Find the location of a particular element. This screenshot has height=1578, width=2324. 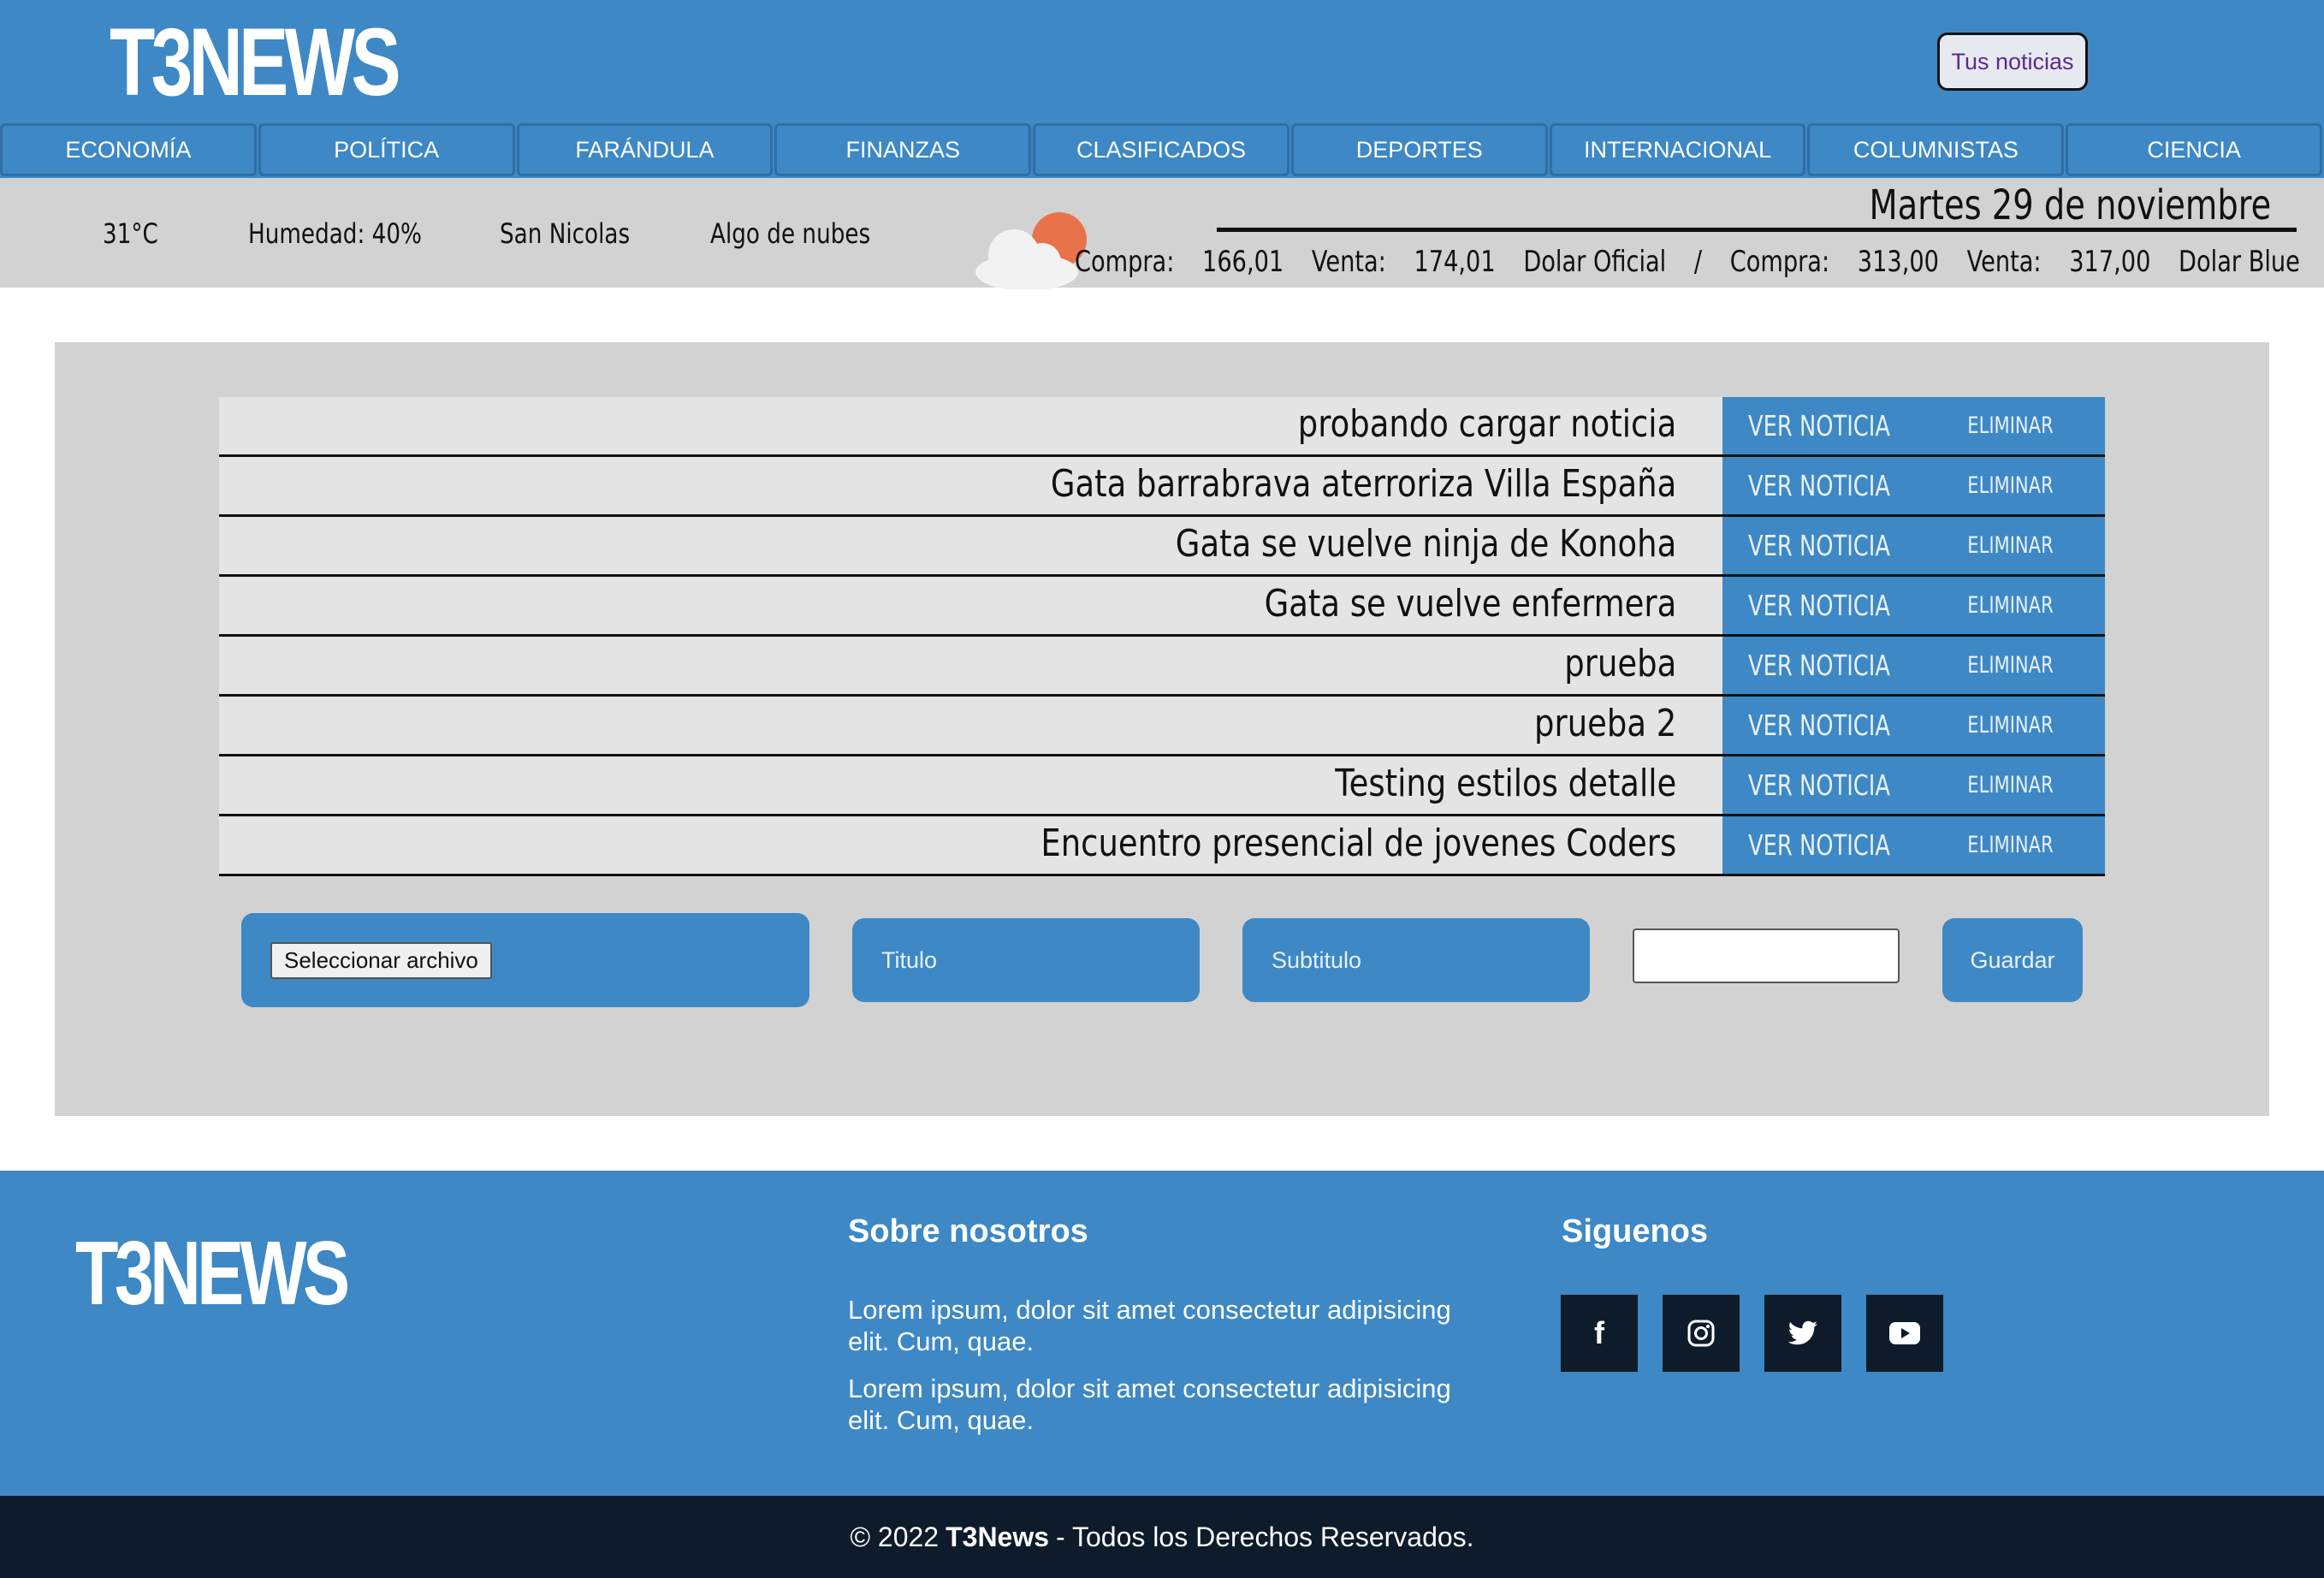

news-title: Gata se vuelve ninja de Konoha is located at coordinates (1426, 544).